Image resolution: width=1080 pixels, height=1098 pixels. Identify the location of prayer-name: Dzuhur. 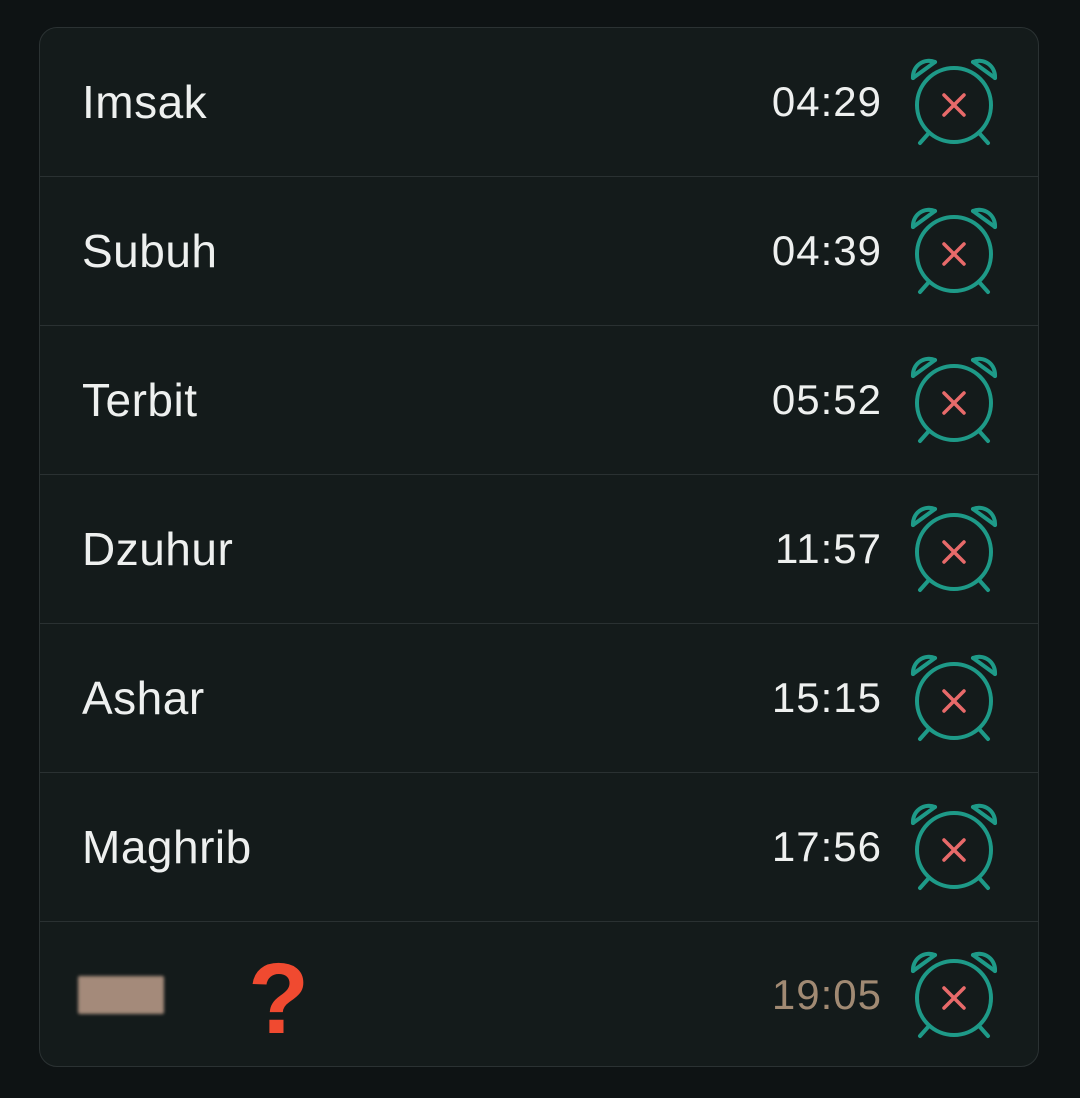
(158, 549).